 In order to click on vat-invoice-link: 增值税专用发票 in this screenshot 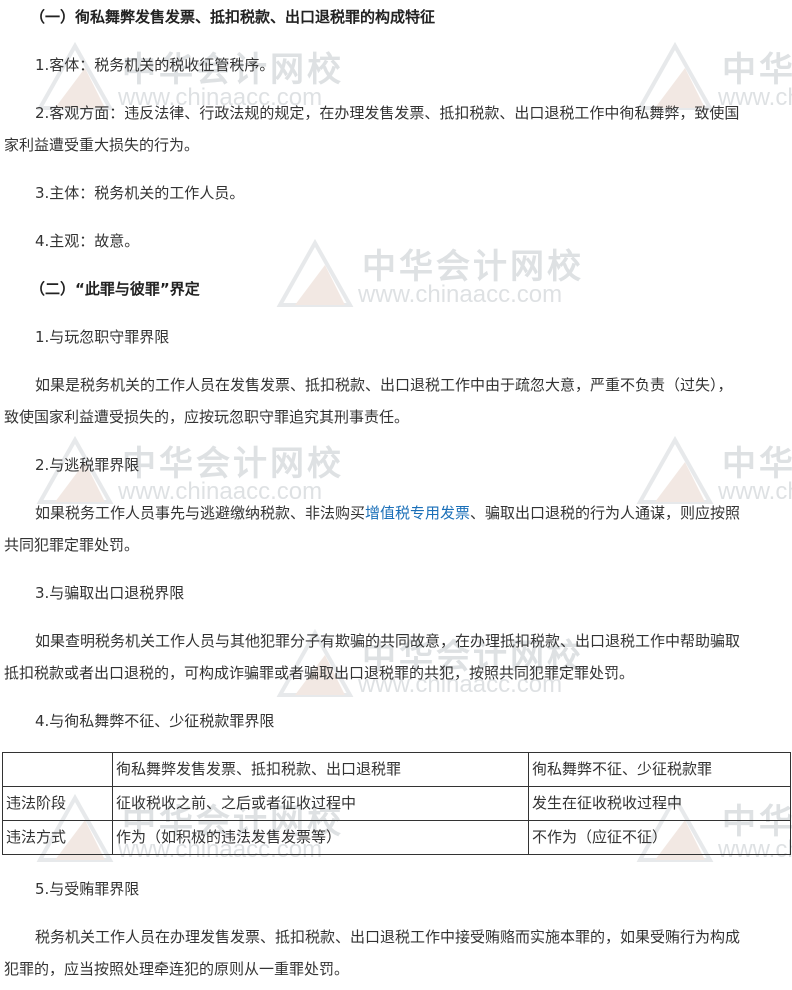, I will do `click(417, 513)`.